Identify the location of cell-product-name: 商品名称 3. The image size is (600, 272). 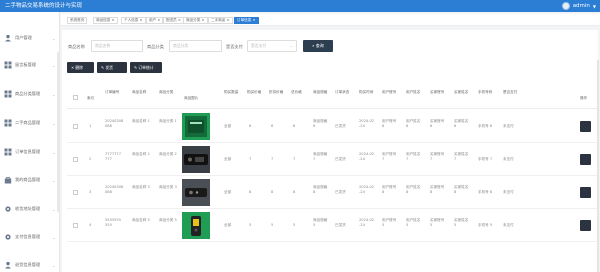
(141, 187).